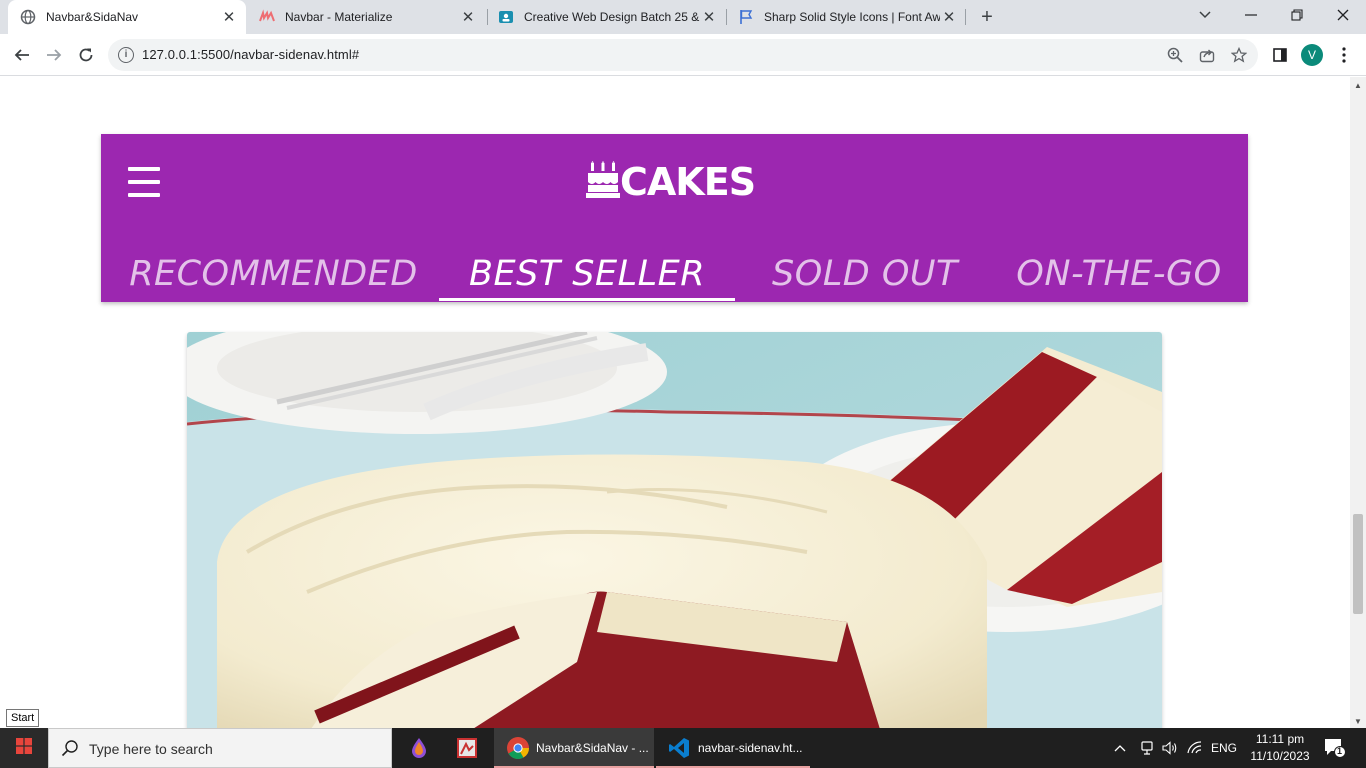  What do you see at coordinates (1170, 748) in the screenshot?
I see `volume-icon` at bounding box center [1170, 748].